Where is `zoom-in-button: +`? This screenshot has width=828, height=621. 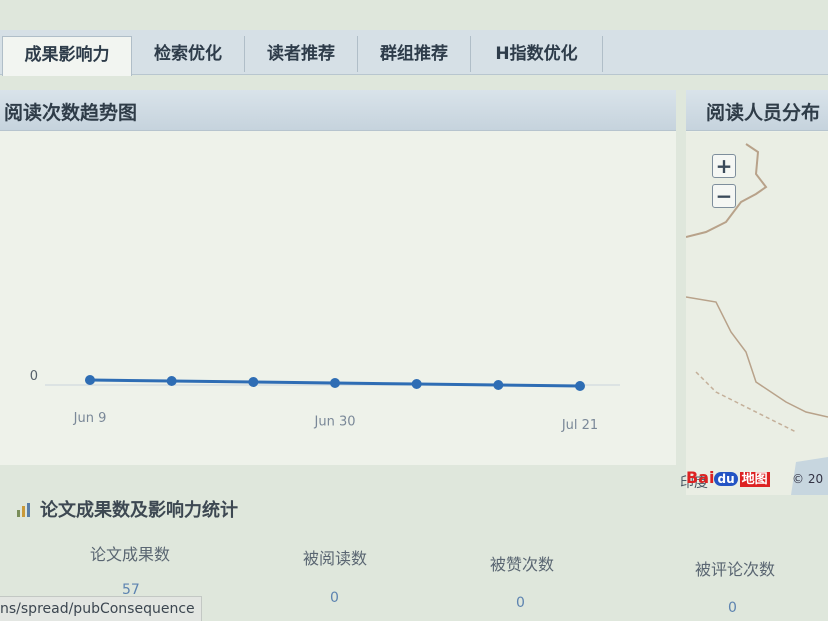 zoom-in-button: + is located at coordinates (724, 166).